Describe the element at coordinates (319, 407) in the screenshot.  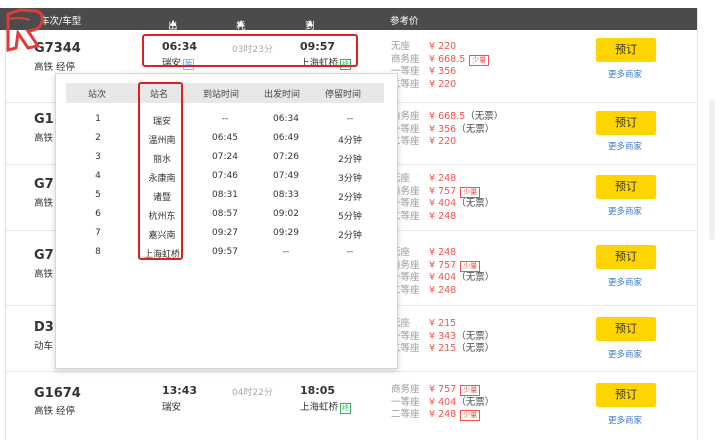
I see `arrive-station-name: 上海虹桥` at that location.